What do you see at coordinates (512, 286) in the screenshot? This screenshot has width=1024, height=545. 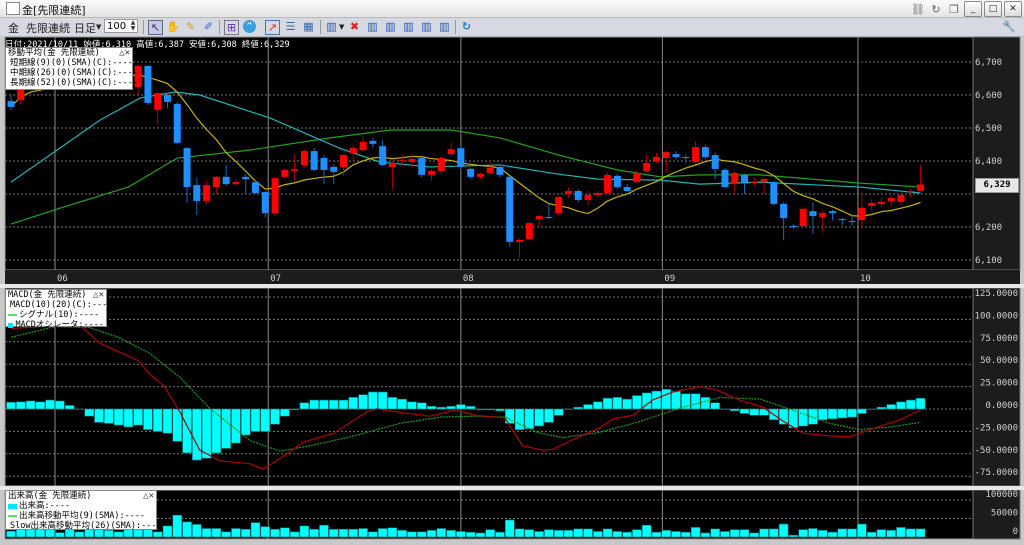 I see `pane-splitter` at bounding box center [512, 286].